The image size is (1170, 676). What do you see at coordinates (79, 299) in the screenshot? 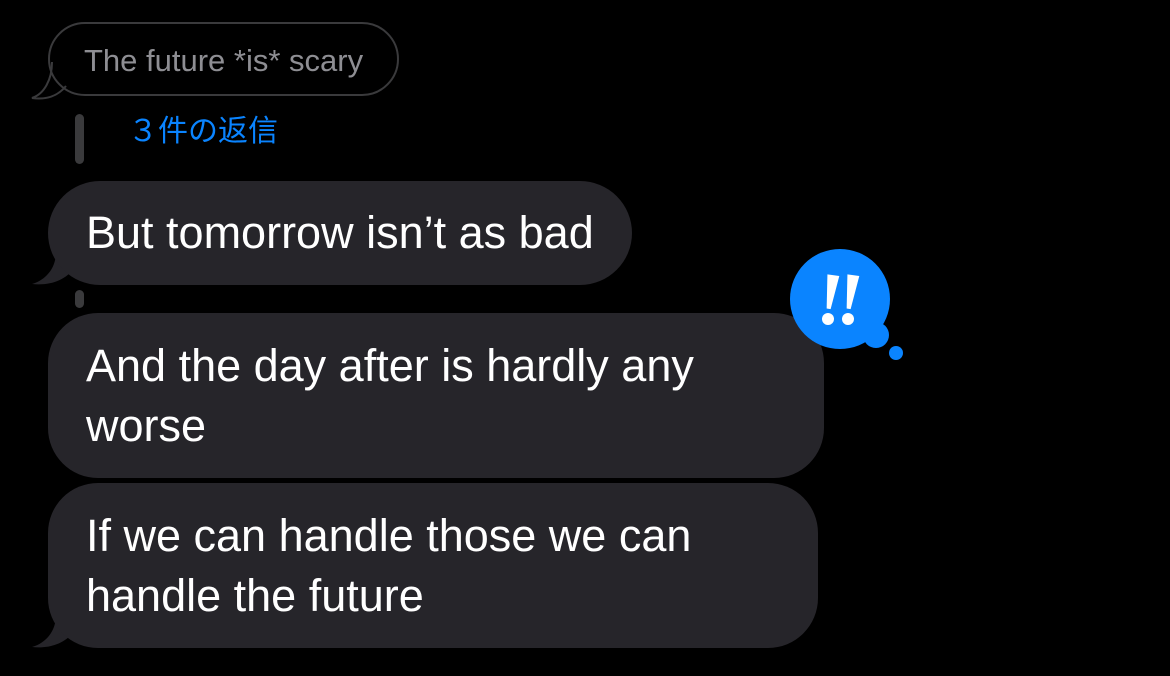
I see `thread-line-middle` at bounding box center [79, 299].